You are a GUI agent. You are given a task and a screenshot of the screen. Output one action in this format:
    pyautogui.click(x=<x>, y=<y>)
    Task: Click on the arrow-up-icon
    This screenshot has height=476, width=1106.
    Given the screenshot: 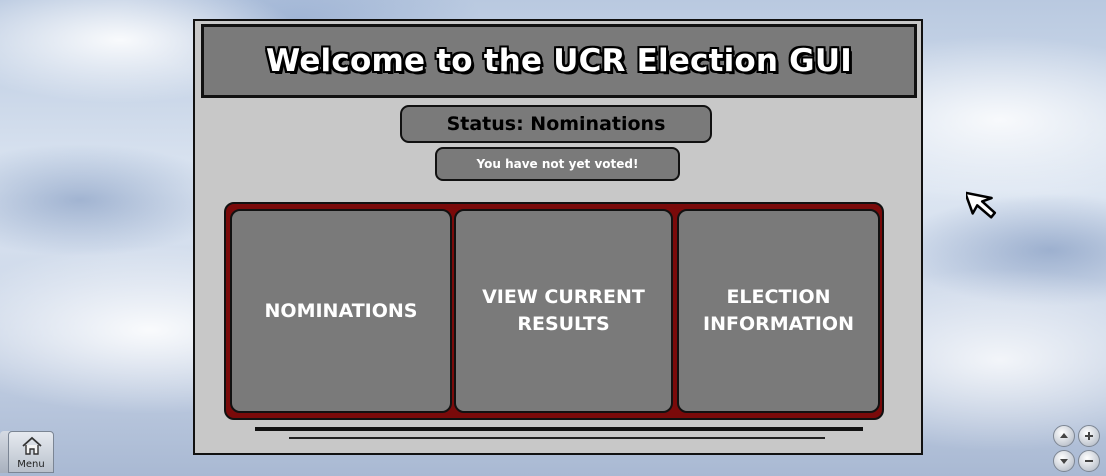 What is the action you would take?
    pyautogui.click(x=1064, y=435)
    